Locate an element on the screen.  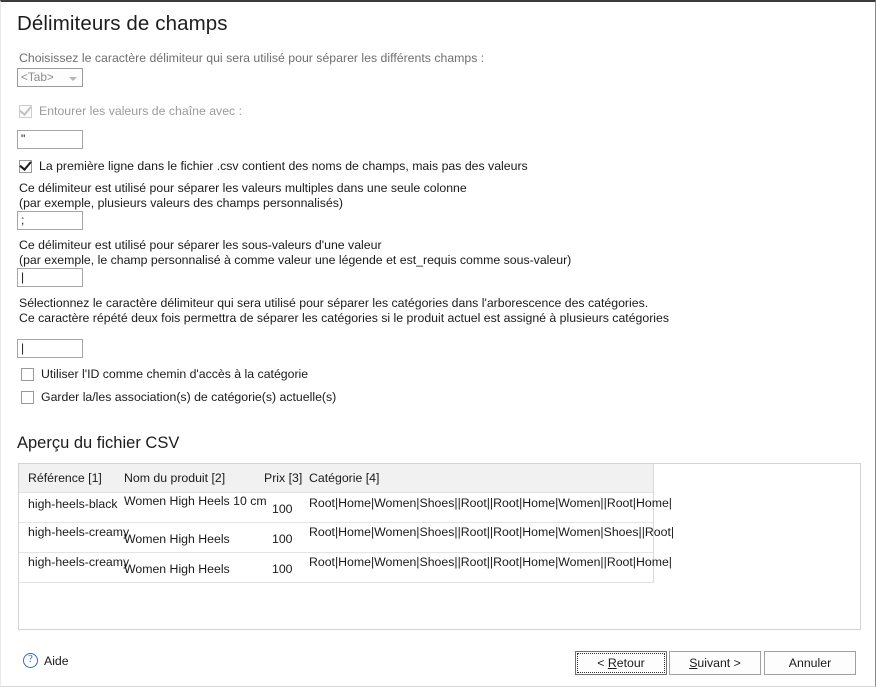
first-line-headers-checkbox-box is located at coordinates (25, 165).